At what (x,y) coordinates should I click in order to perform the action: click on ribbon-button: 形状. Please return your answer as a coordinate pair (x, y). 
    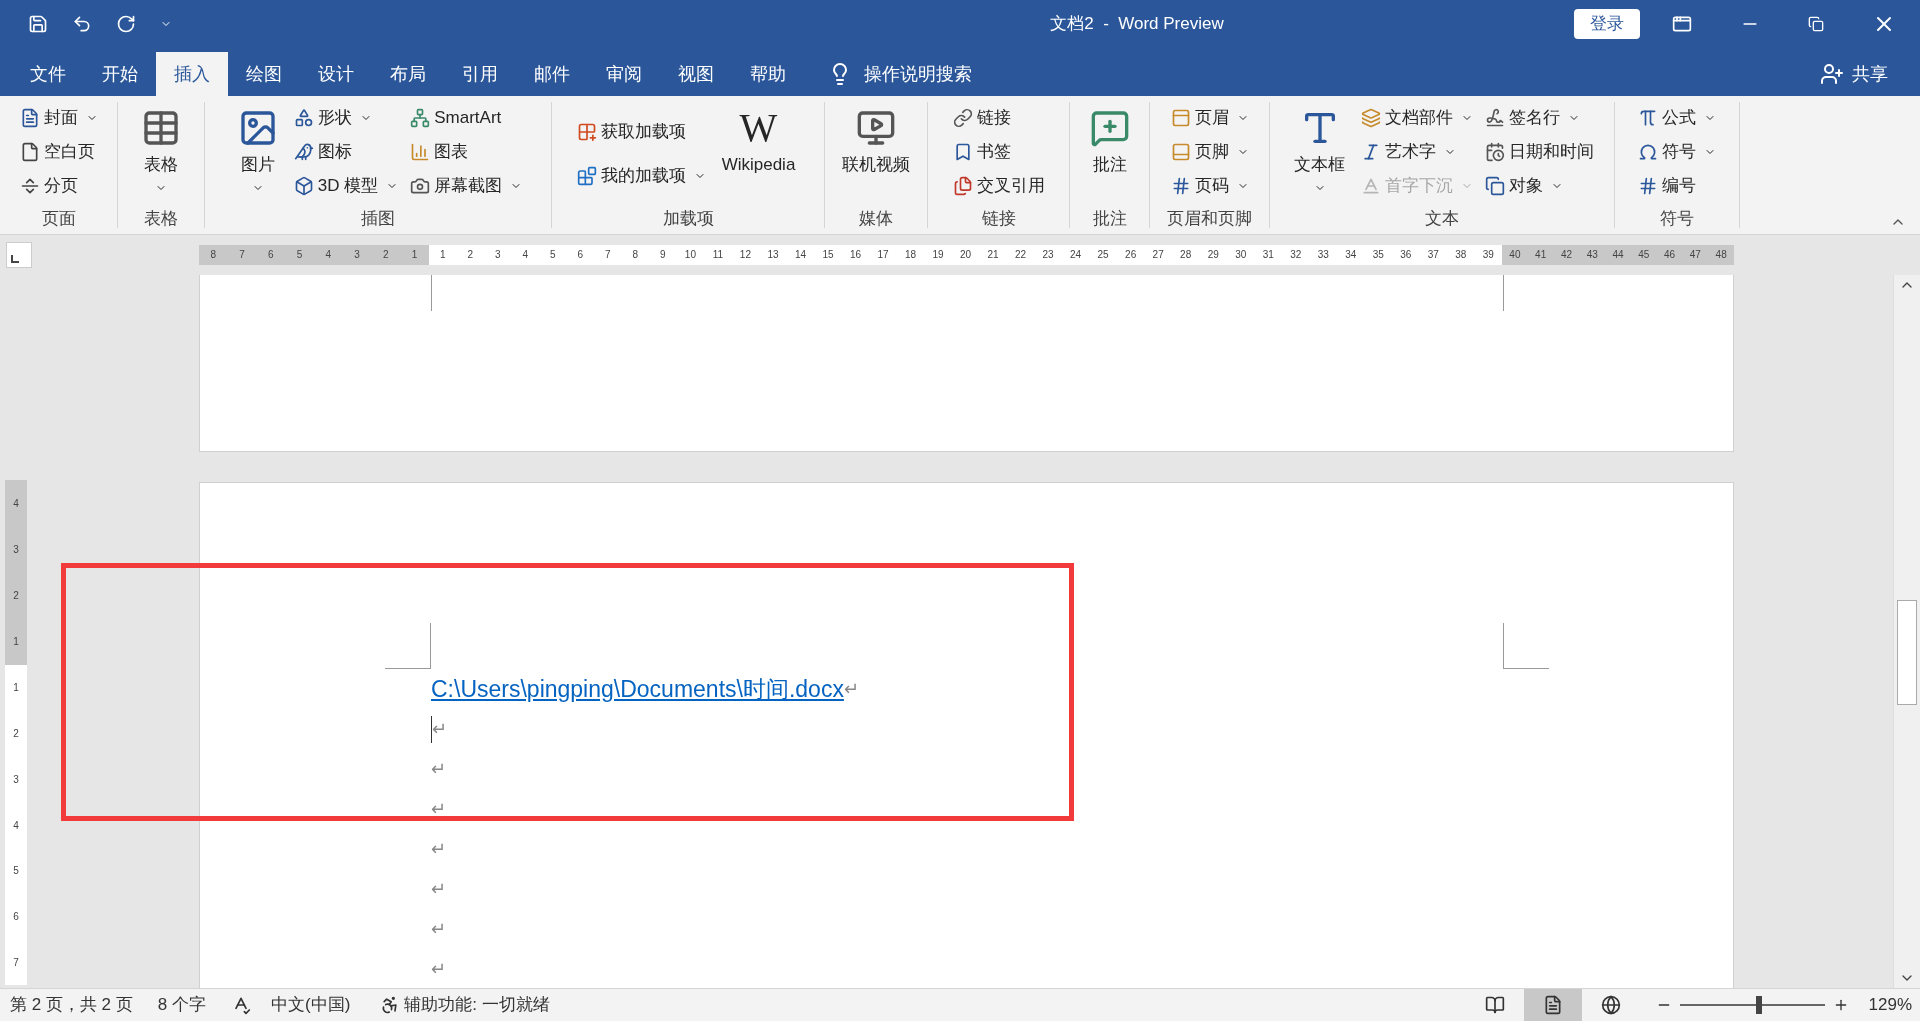
    Looking at the image, I should click on (346, 118).